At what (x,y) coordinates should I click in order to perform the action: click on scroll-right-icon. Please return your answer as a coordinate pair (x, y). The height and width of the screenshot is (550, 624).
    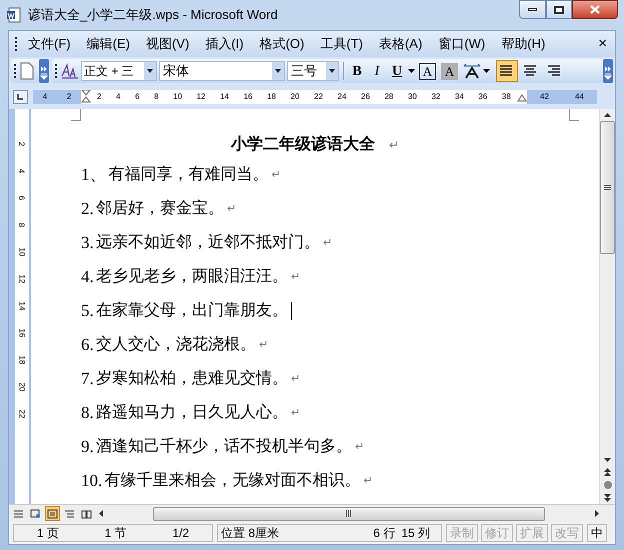
    Looking at the image, I should click on (597, 513).